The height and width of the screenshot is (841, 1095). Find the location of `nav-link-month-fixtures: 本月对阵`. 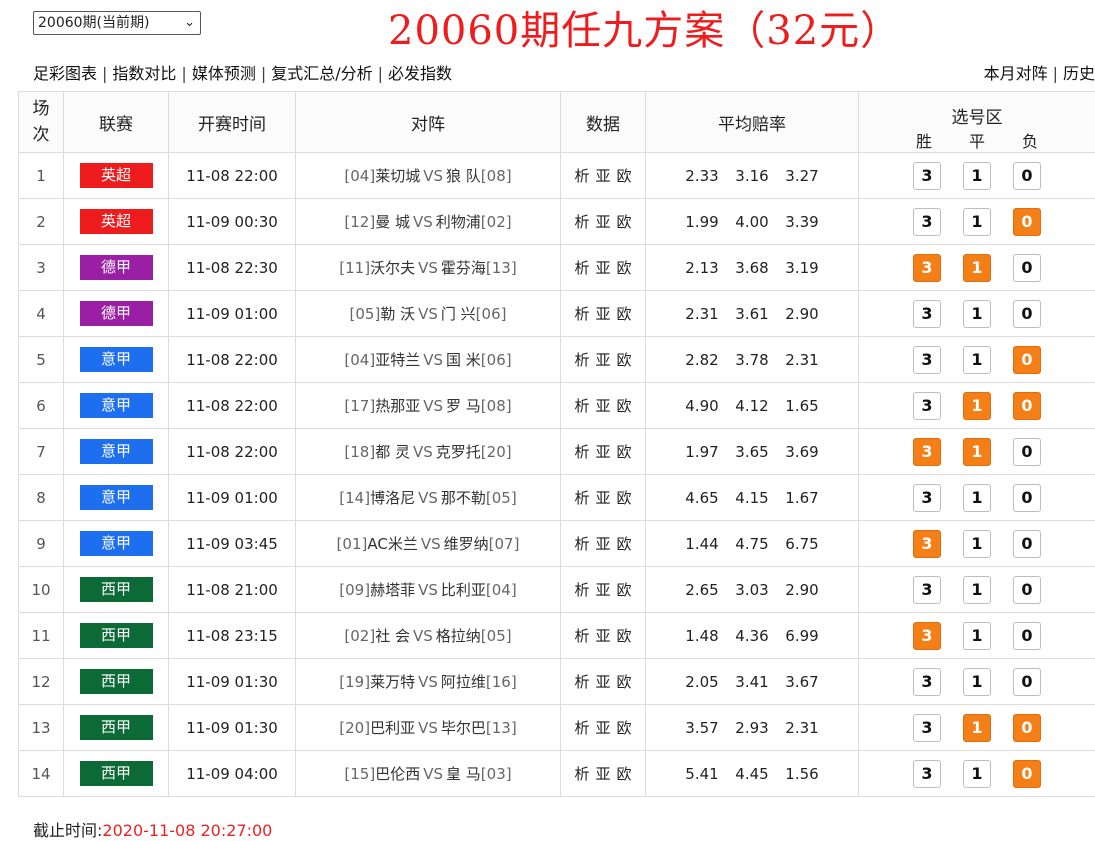

nav-link-month-fixtures: 本月对阵 is located at coordinates (1016, 73).